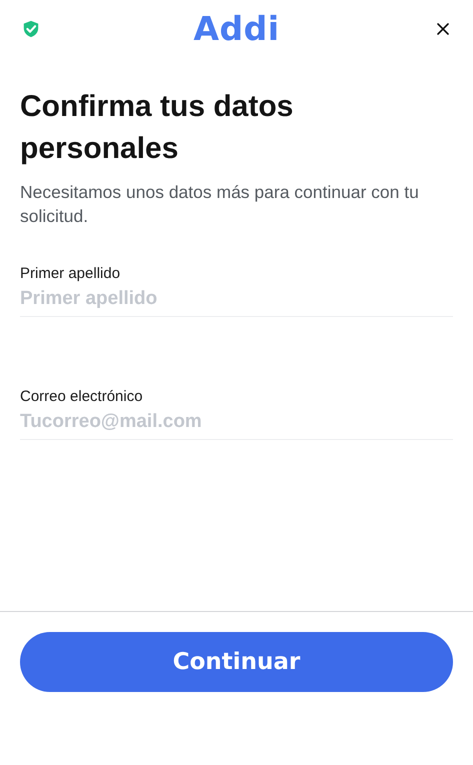 The width and height of the screenshot is (473, 765). What do you see at coordinates (236, 28) in the screenshot?
I see `logo: Addi` at bounding box center [236, 28].